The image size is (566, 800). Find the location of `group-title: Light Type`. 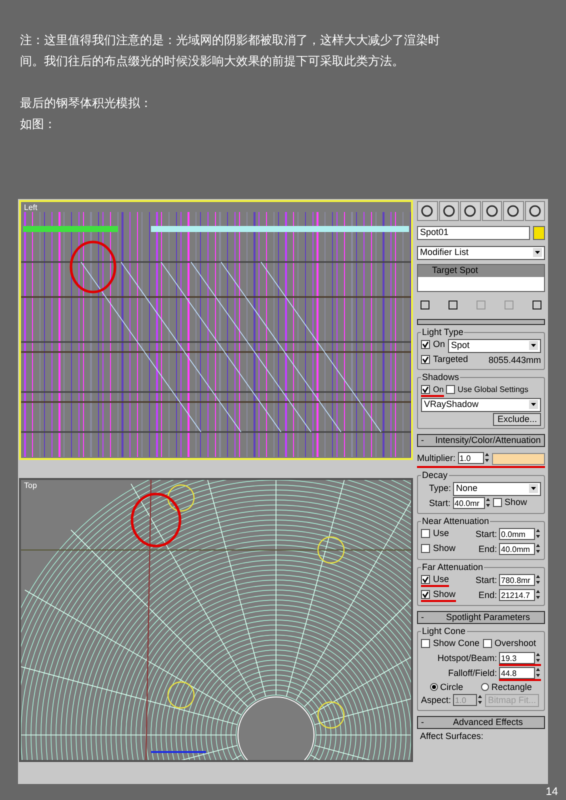

group-title: Light Type is located at coordinates (442, 331).